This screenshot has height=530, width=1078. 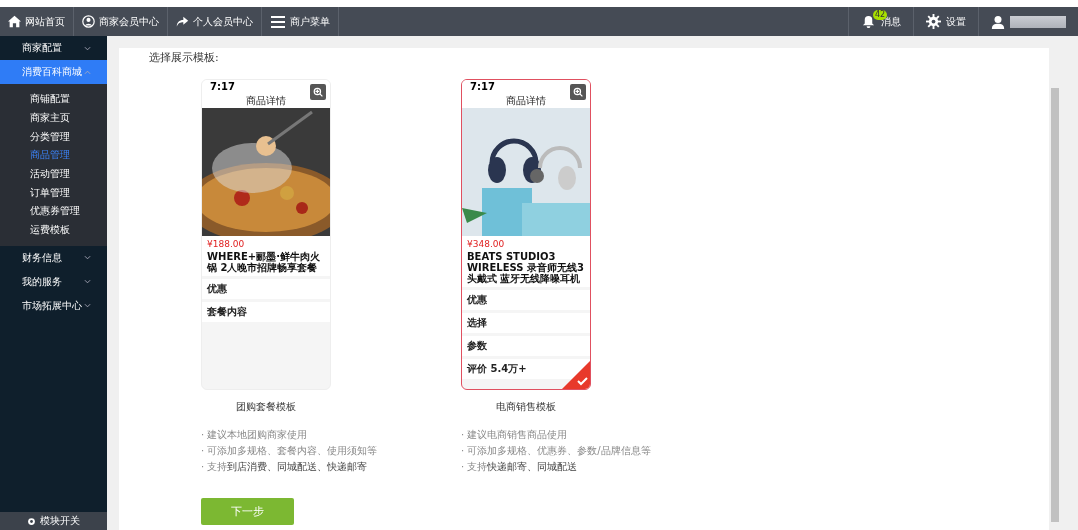 I want to click on template-preview: 7:17 商品详情 ¥348.00 BEATS STUDIO3 WIRELESS 录音师无线3 头戴式 蓝牙无线降噪耳机 优惠 选择 参数 评价 5.4万+, so click(x=526, y=234).